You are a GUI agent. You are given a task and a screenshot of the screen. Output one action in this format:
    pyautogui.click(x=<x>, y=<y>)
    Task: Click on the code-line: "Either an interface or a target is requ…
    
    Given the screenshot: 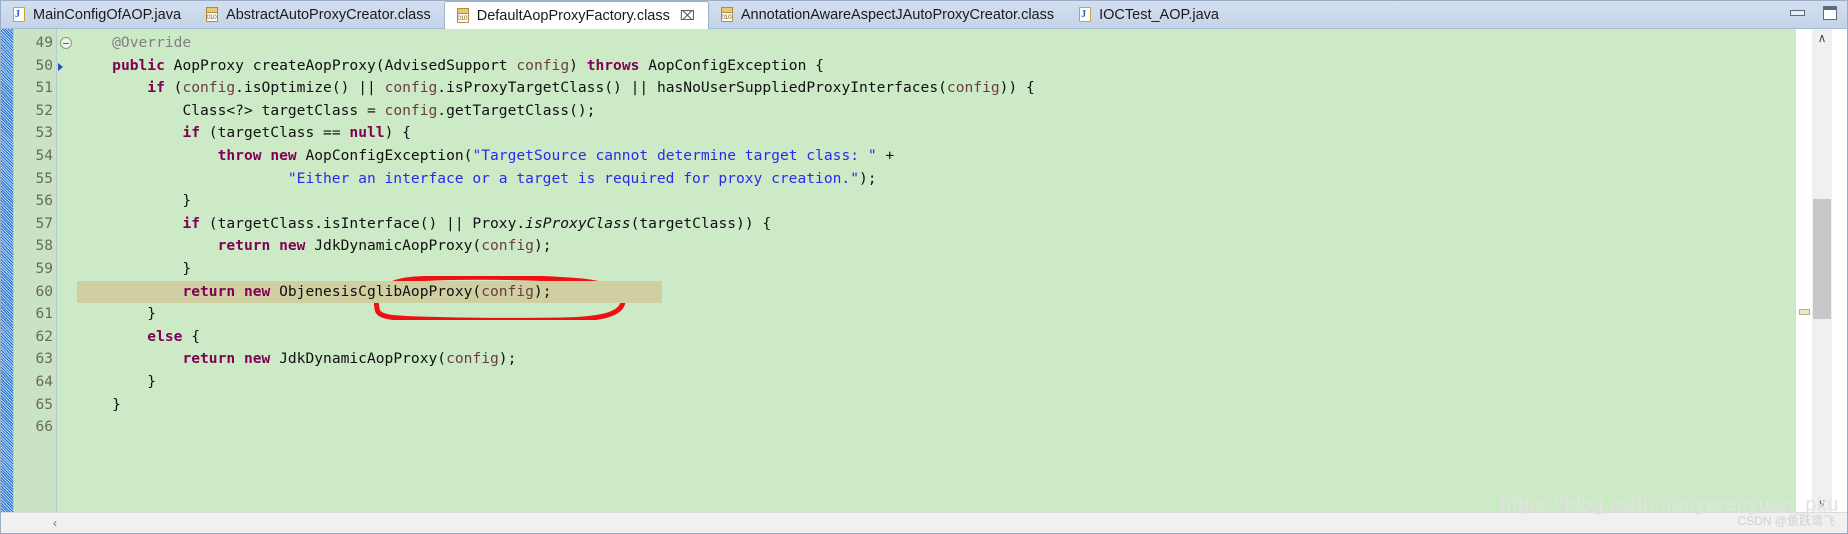 What is the action you would take?
    pyautogui.click(x=936, y=179)
    